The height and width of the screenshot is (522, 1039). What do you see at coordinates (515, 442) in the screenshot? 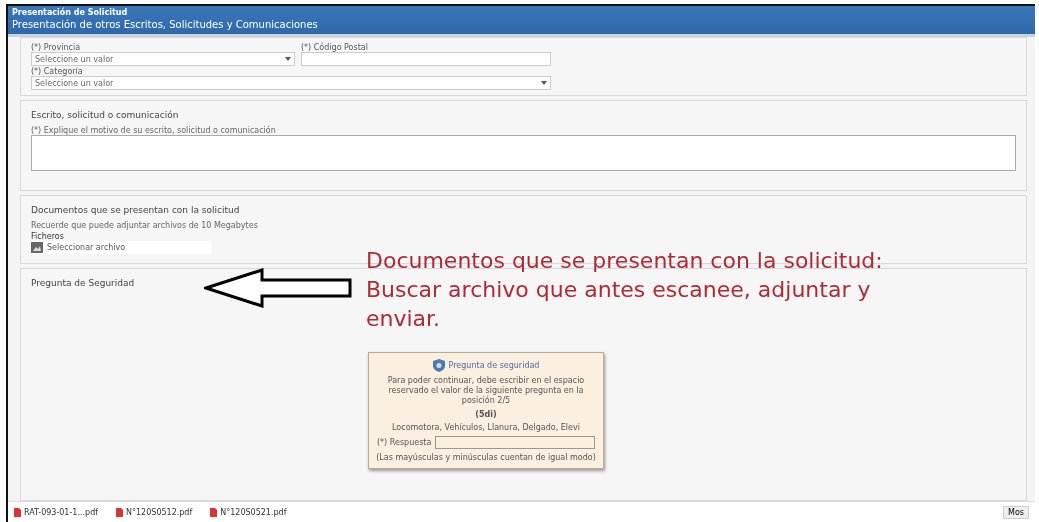
I see `answer-field` at bounding box center [515, 442].